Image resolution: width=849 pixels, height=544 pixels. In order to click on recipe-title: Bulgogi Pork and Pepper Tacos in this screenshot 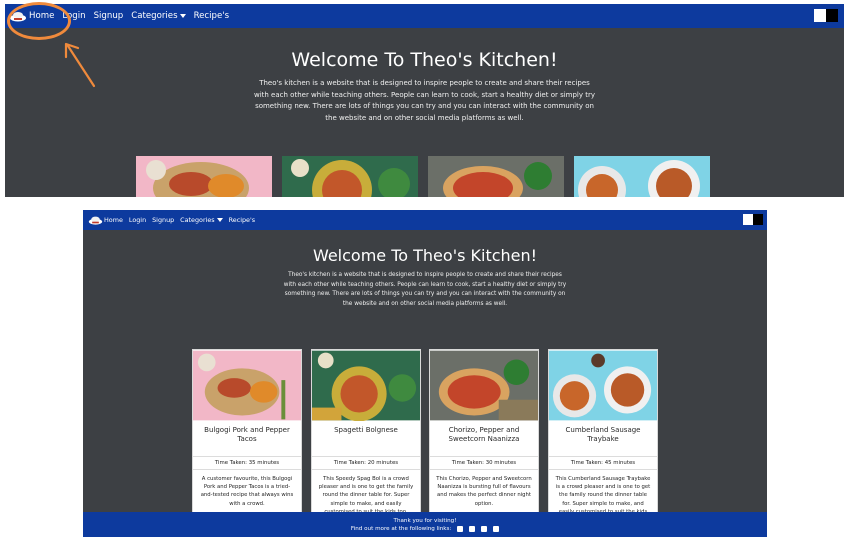, I will do `click(247, 434)`.